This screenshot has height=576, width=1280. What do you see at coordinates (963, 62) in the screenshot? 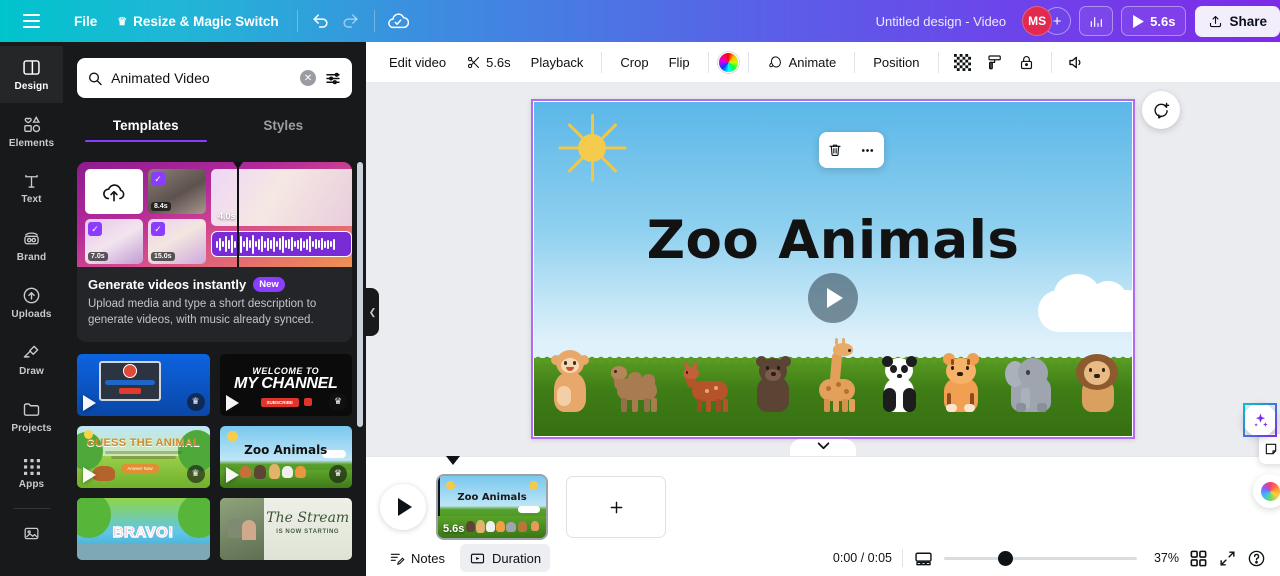
I see `transparency-icon` at bounding box center [963, 62].